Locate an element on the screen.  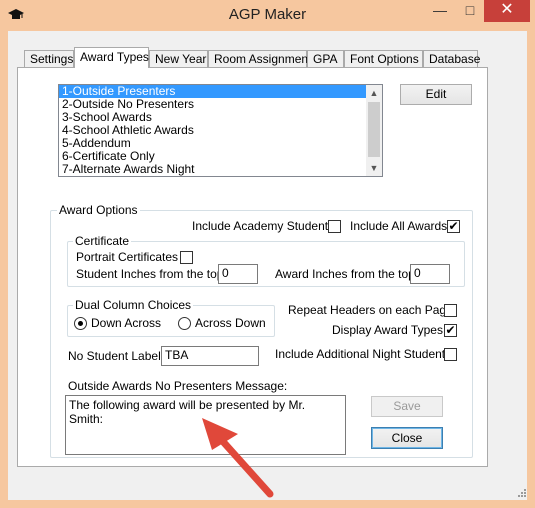
student-inches-input: 0 is located at coordinates (238, 274).